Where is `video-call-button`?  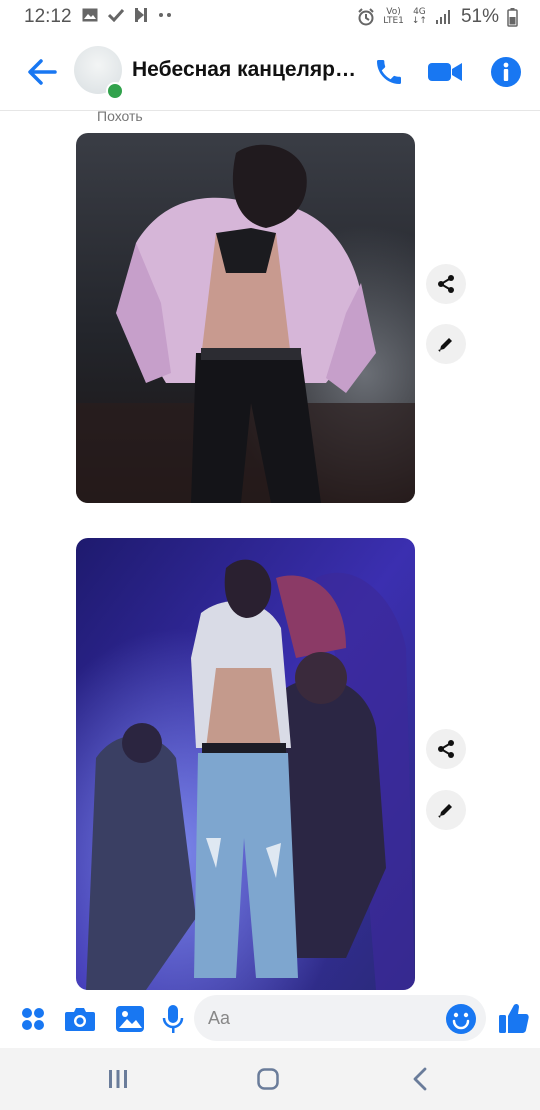 video-call-button is located at coordinates (445, 72).